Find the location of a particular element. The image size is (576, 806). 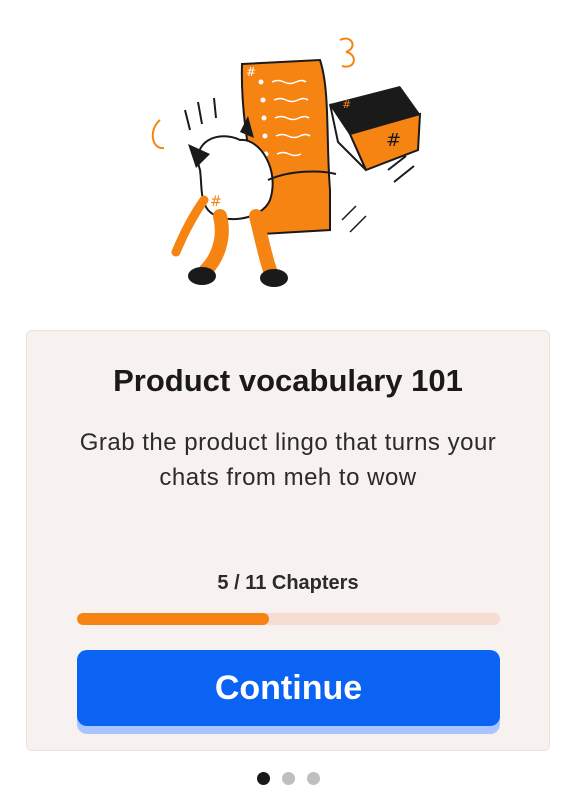

progress-bar is located at coordinates (288, 619).